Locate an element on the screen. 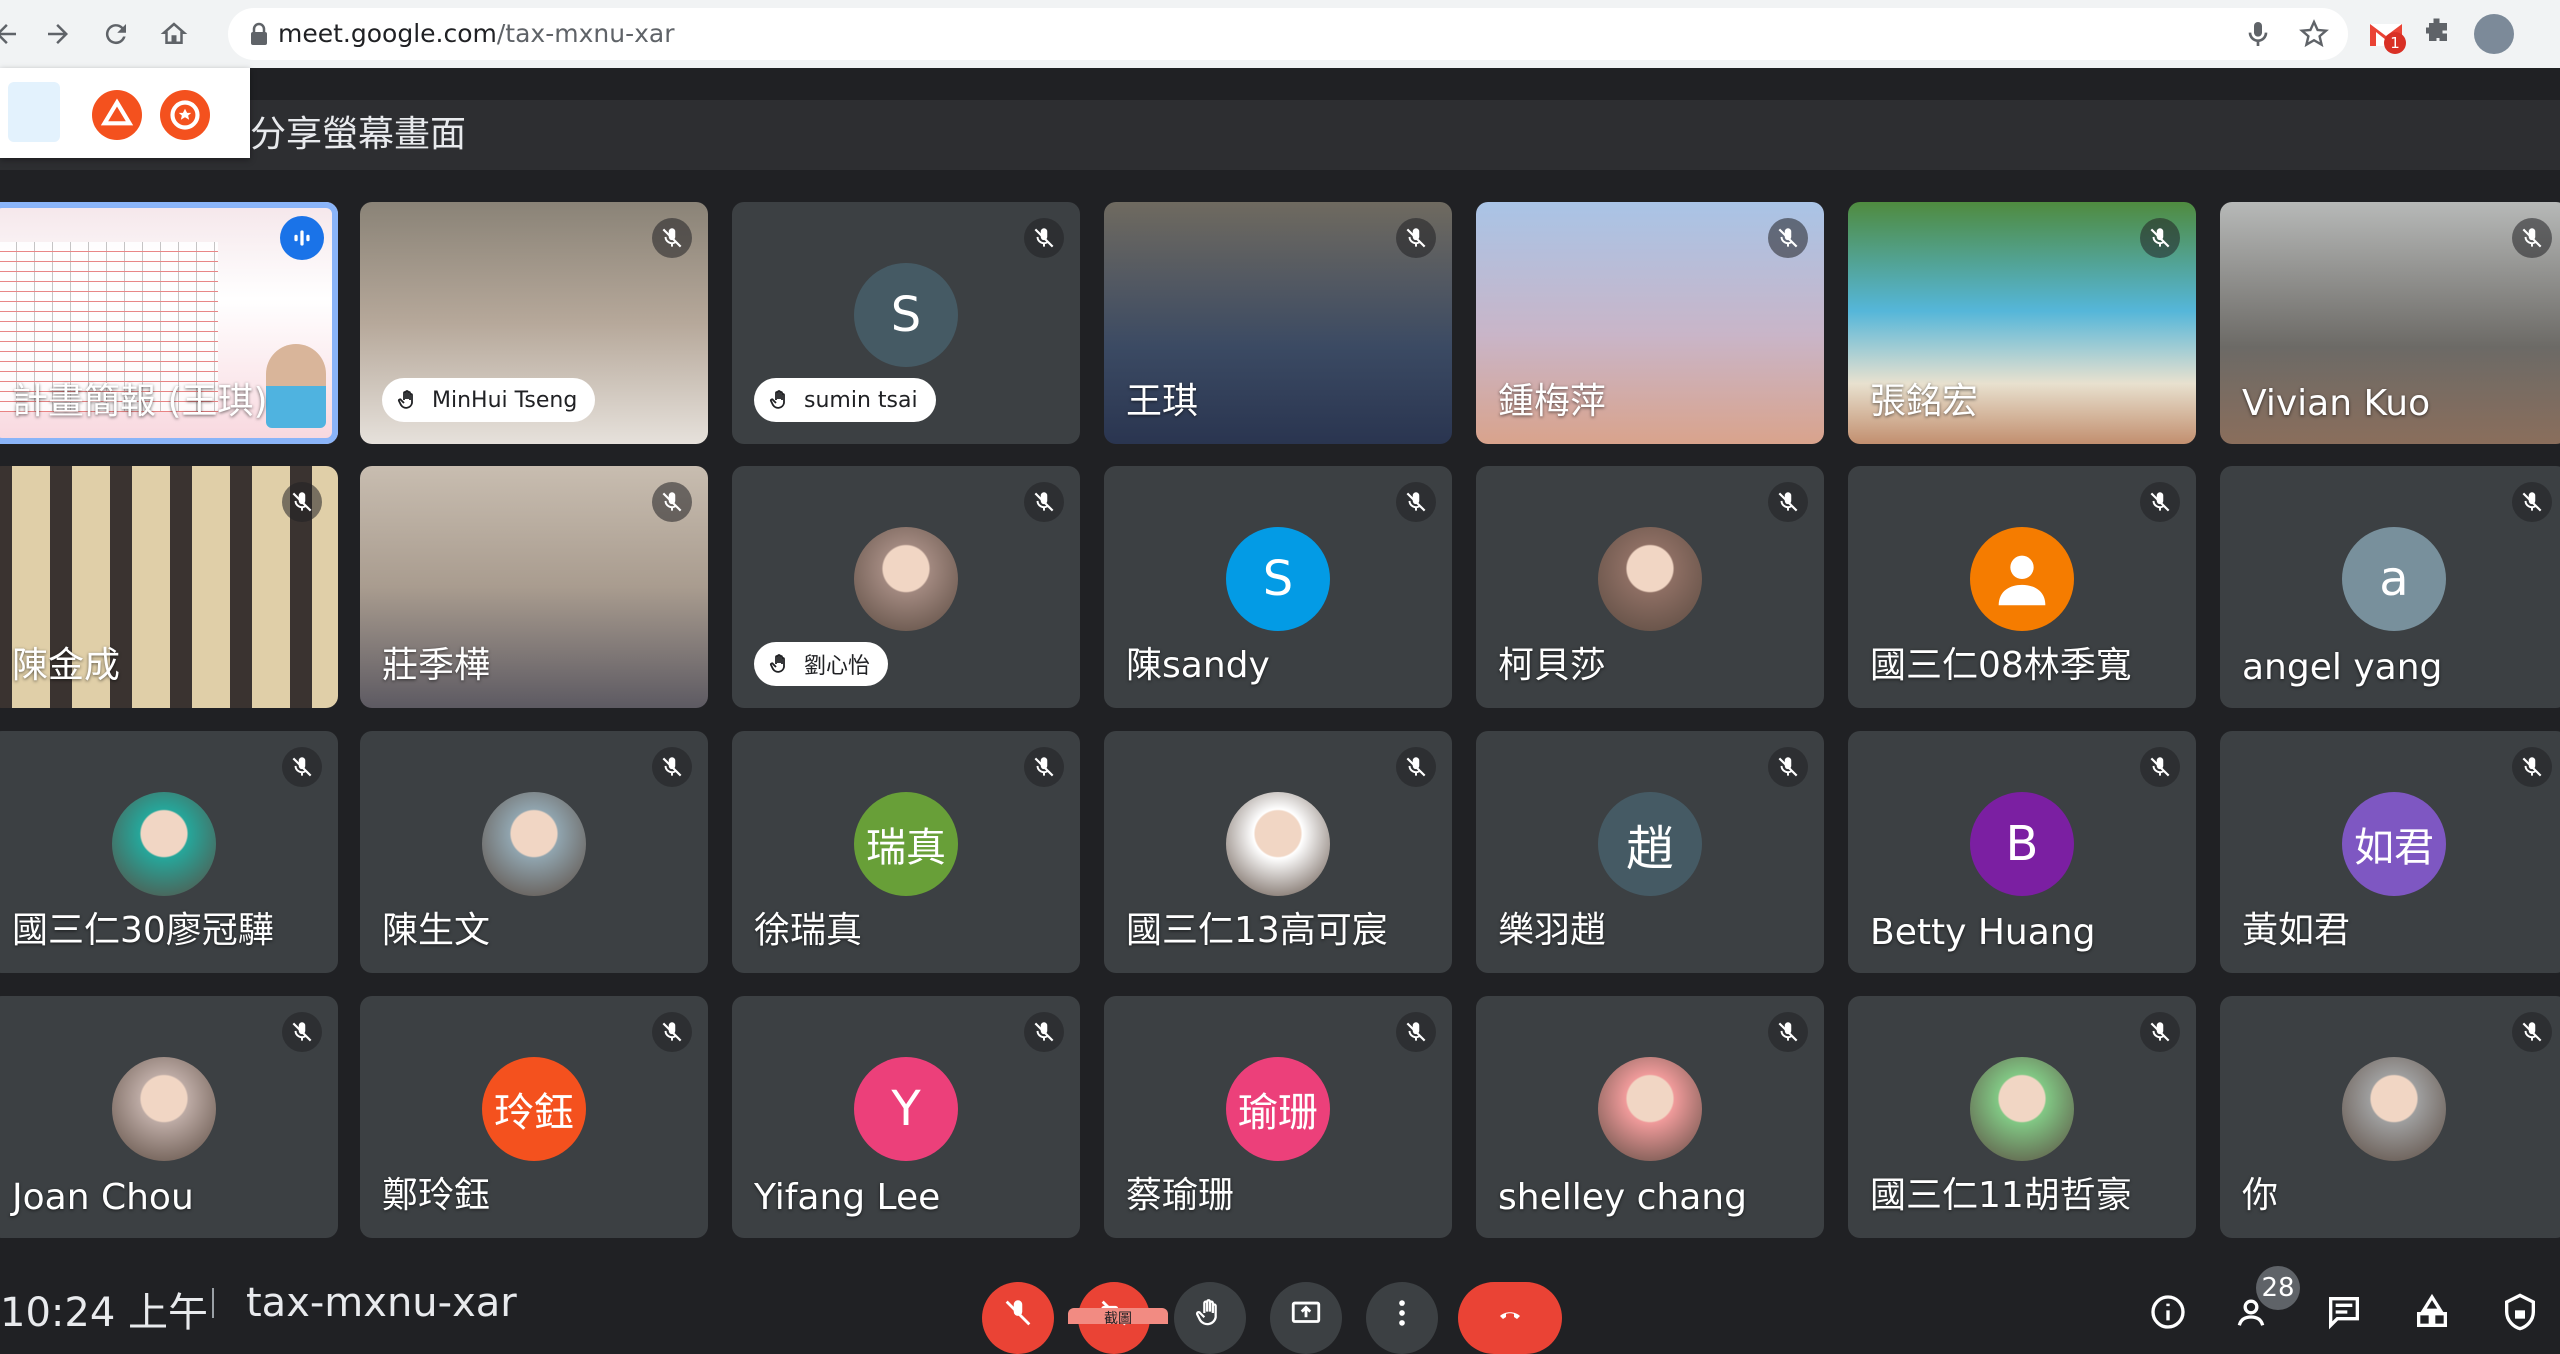  participant-tile: B Betty Huang is located at coordinates (2022, 852).